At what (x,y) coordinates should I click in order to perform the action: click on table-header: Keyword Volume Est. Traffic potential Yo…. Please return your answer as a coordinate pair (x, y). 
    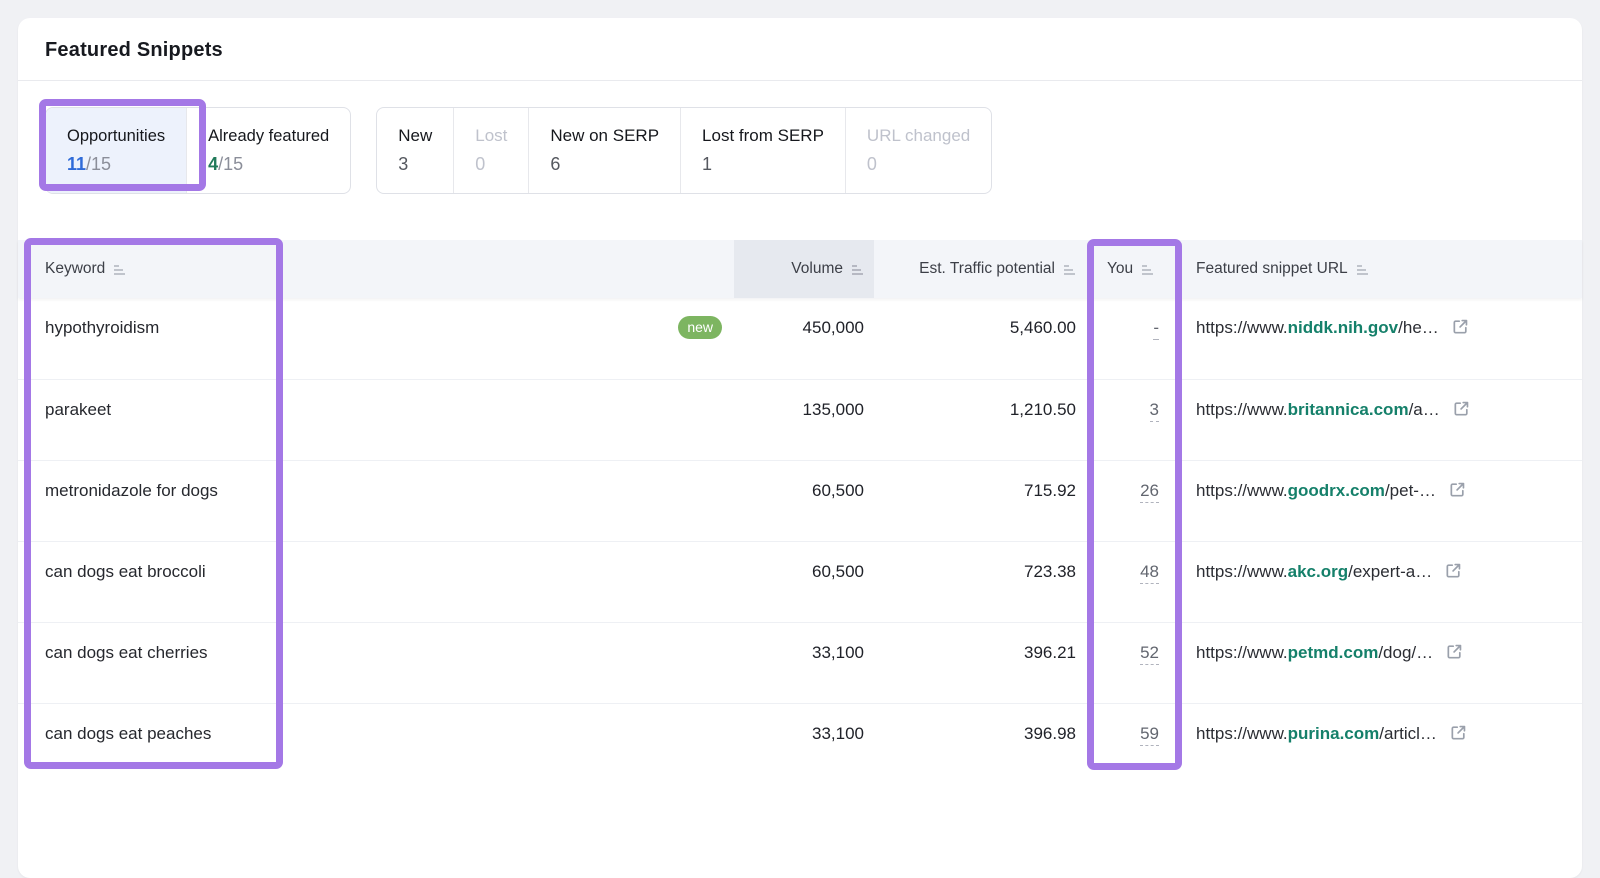
    Looking at the image, I should click on (800, 269).